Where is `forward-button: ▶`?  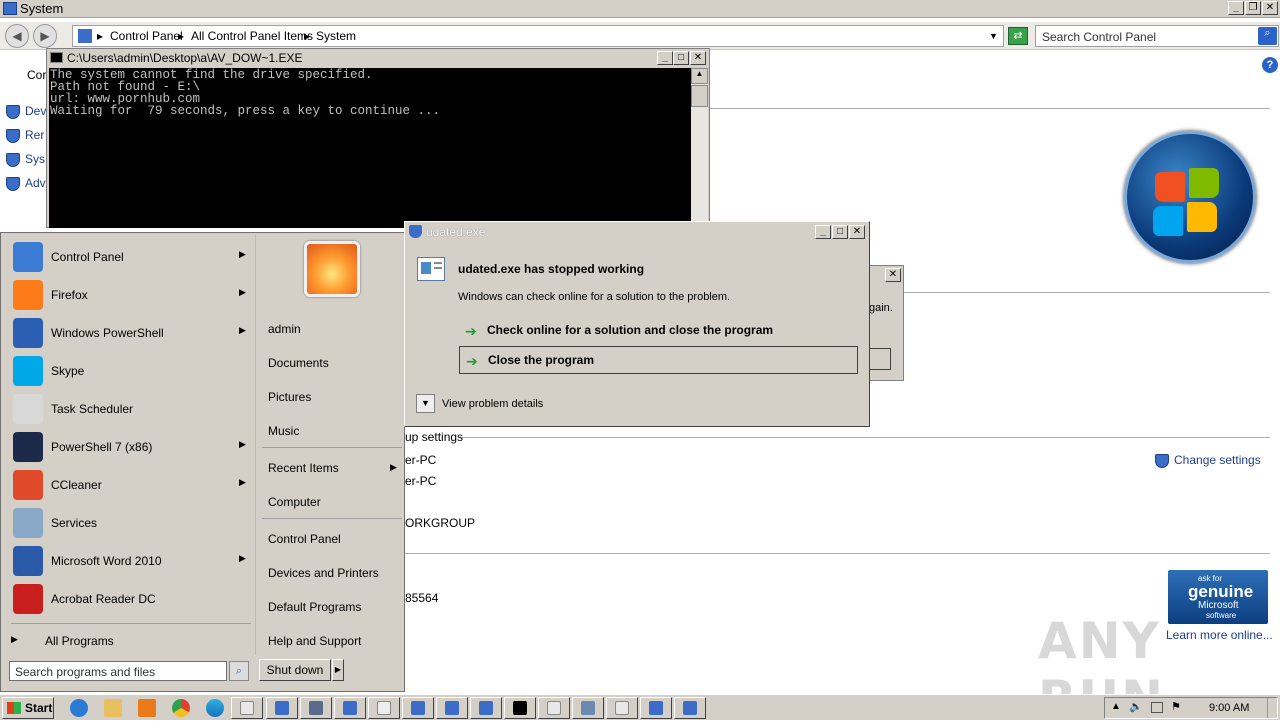 forward-button: ▶ is located at coordinates (45, 36).